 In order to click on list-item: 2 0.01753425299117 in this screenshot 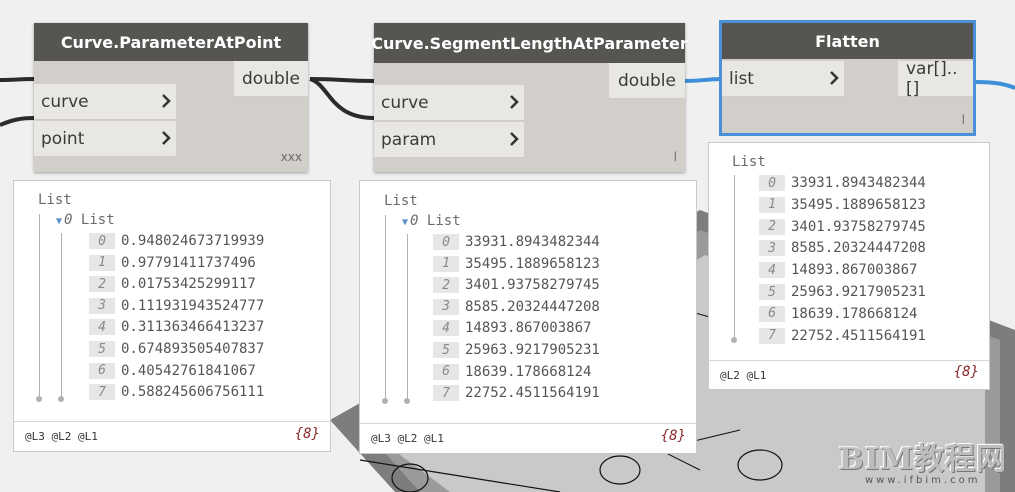, I will do `click(172, 284)`.